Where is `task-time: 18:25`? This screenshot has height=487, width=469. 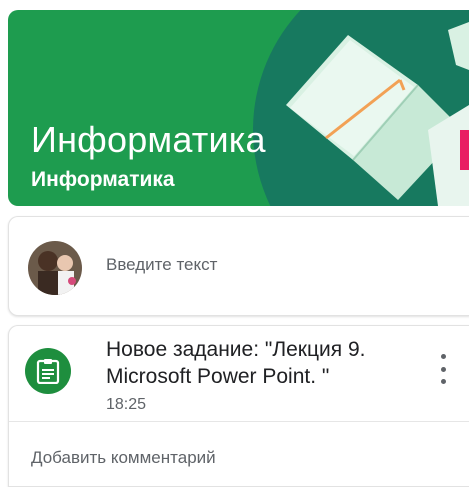
task-time: 18:25 is located at coordinates (126, 404).